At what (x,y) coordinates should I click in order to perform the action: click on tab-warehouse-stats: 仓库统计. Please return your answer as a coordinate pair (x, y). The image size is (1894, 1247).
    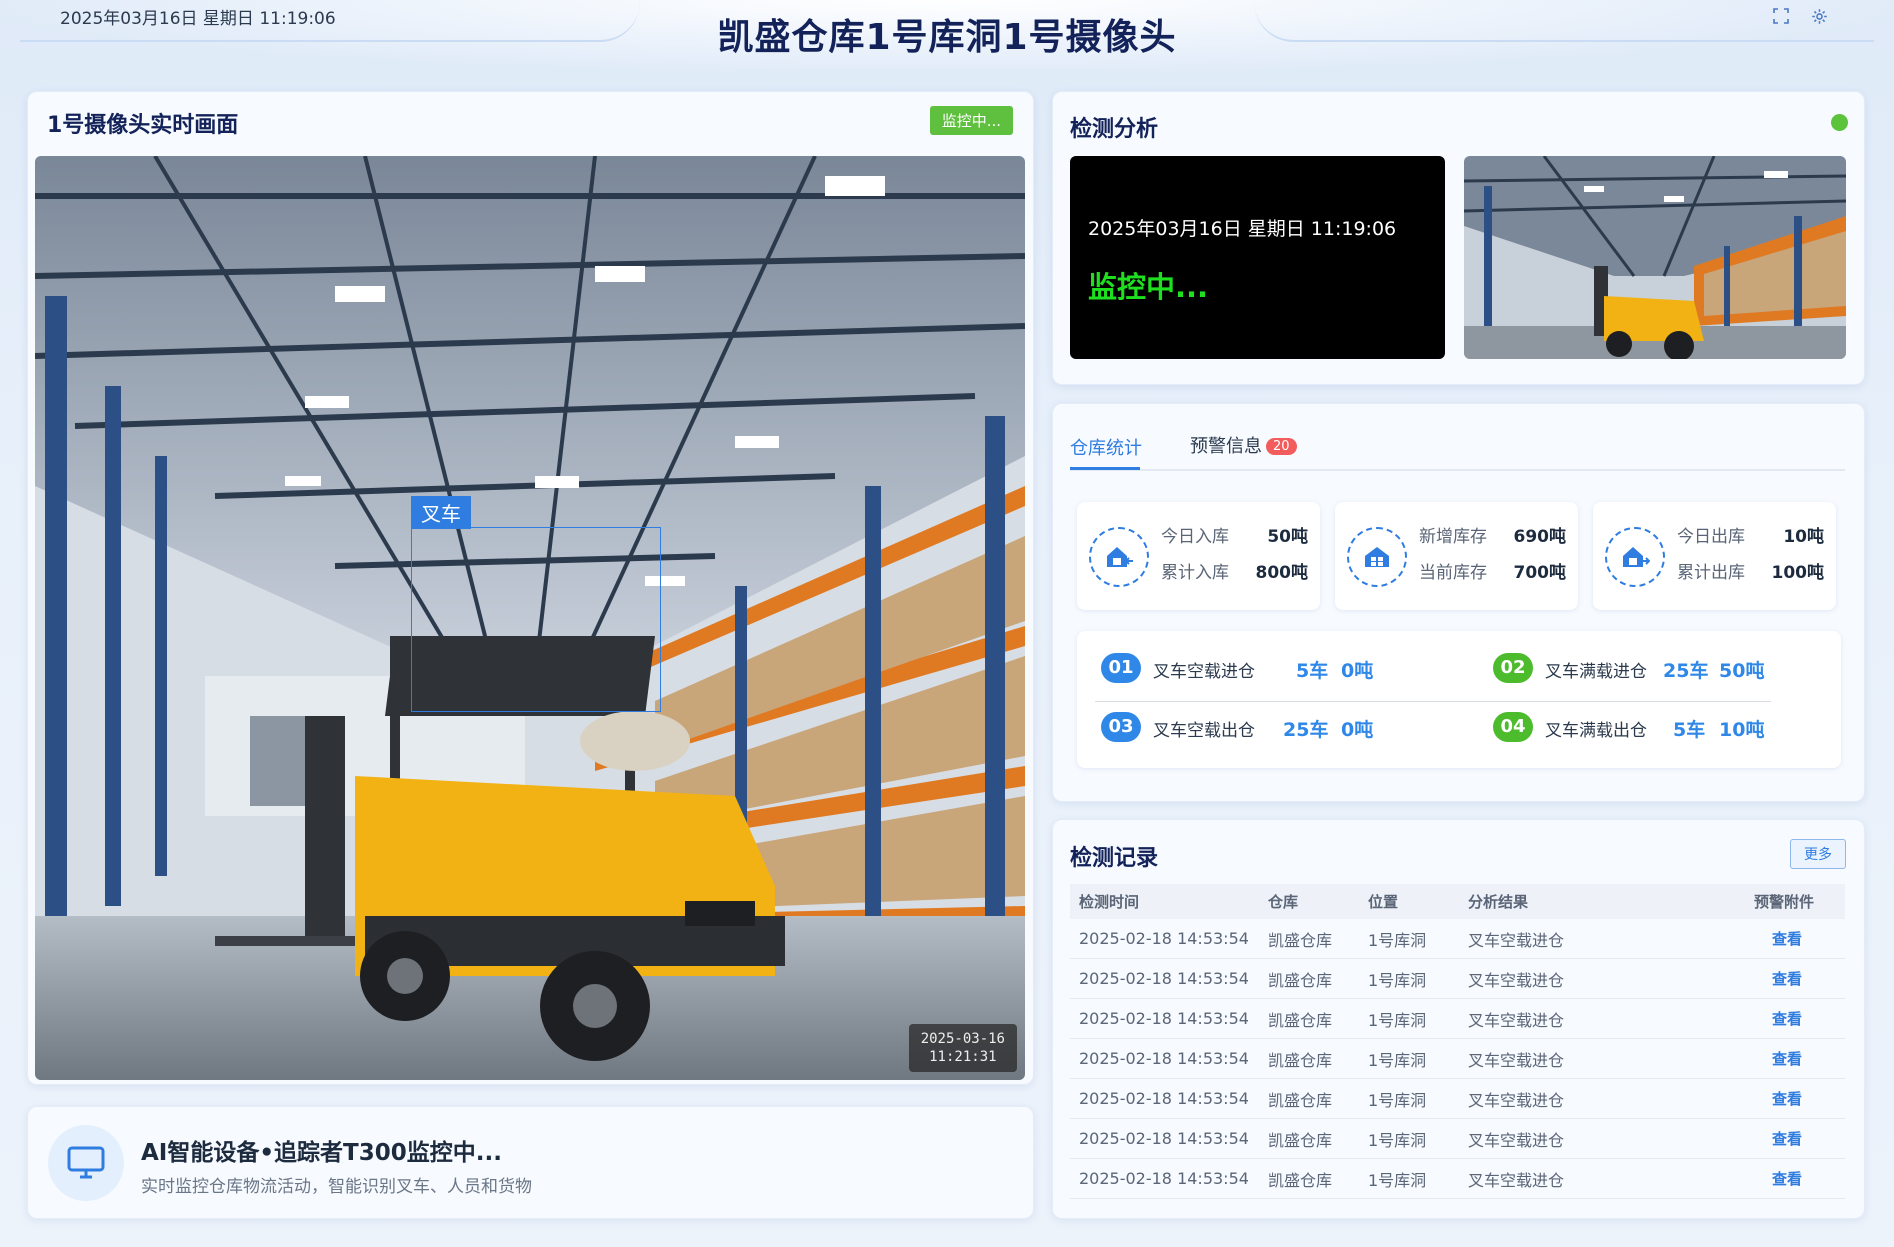
    Looking at the image, I should click on (1106, 447).